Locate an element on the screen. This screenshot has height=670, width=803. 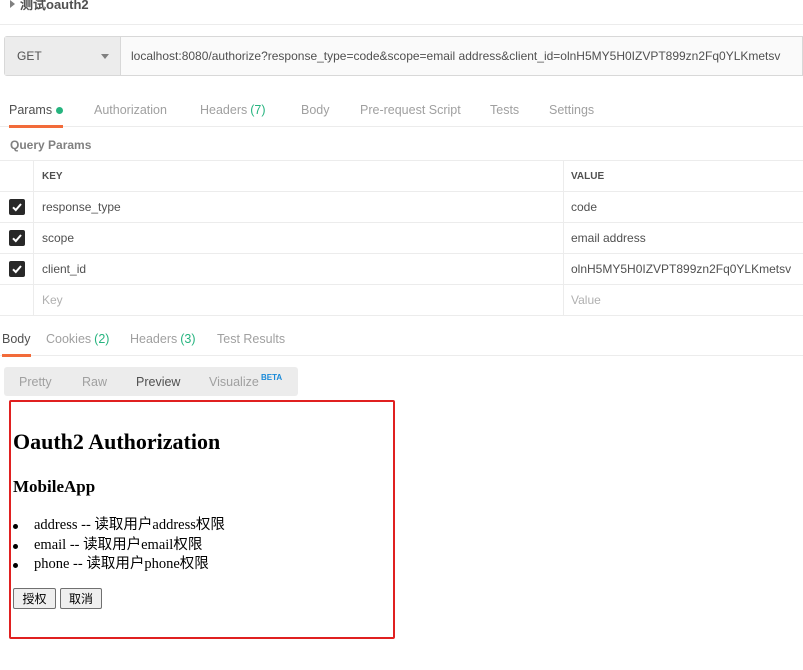
param-key: scope is located at coordinates (299, 238).